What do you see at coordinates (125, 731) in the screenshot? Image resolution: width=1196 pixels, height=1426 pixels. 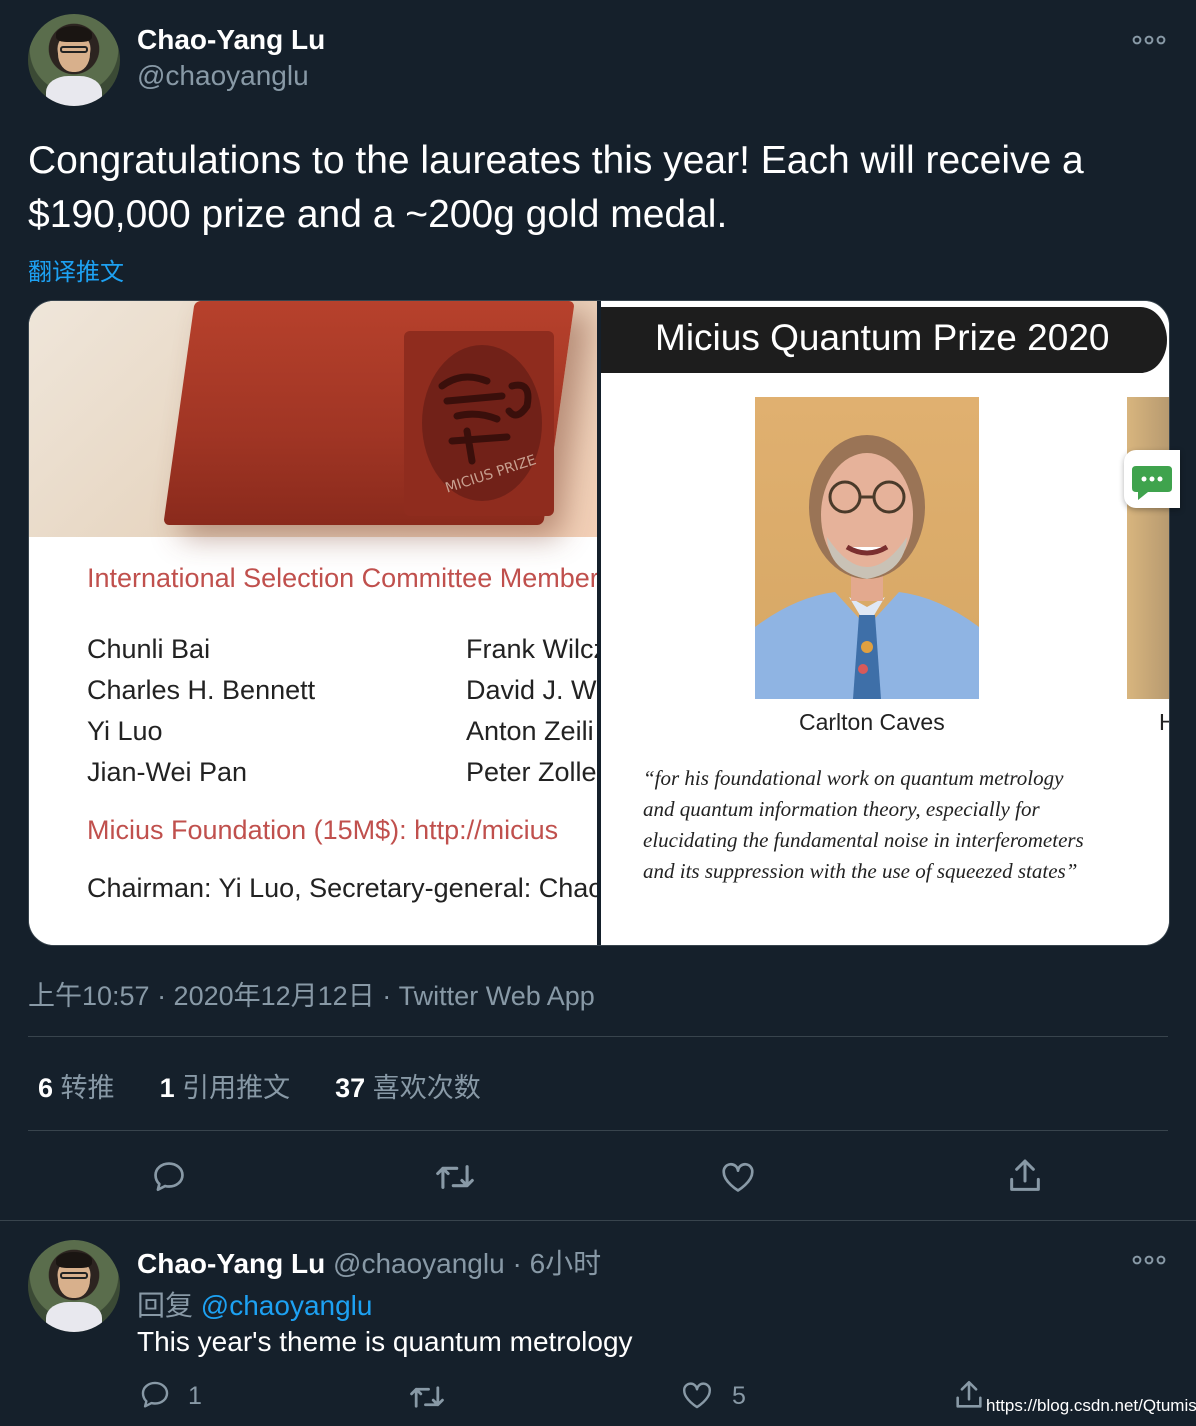 I see `committee-member: Yi Luo` at bounding box center [125, 731].